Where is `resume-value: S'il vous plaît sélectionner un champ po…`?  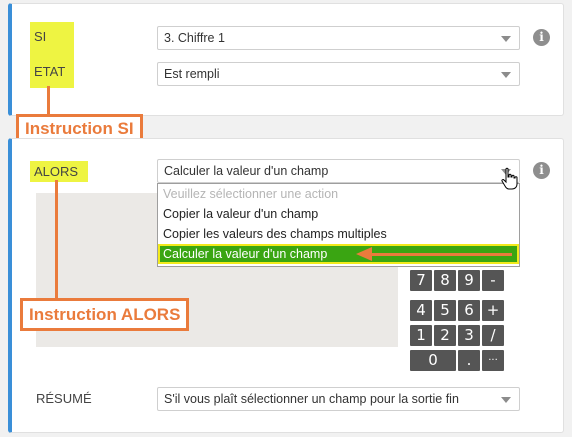
resume-value: S'il vous plaît sélectionner un champ po… is located at coordinates (311, 399).